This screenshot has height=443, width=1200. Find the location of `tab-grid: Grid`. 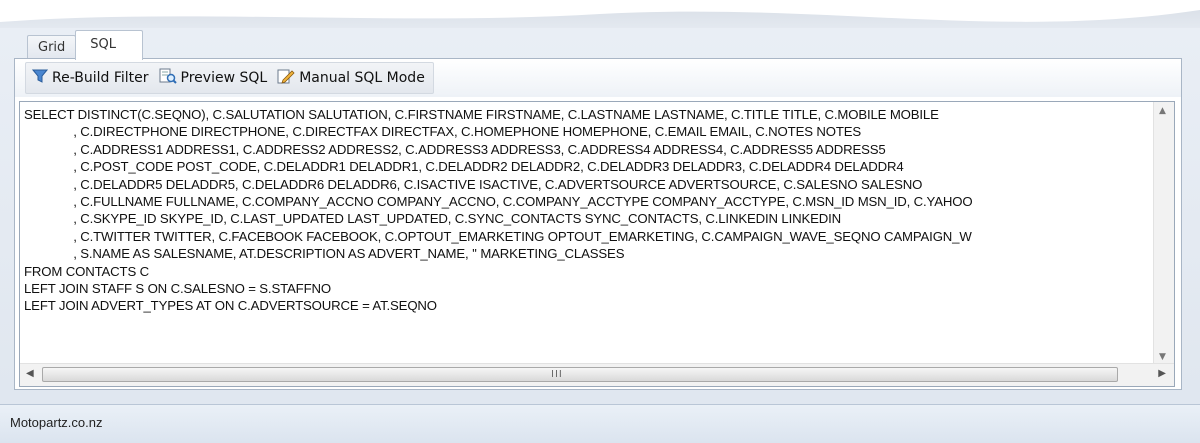

tab-grid: Grid is located at coordinates (52, 47).